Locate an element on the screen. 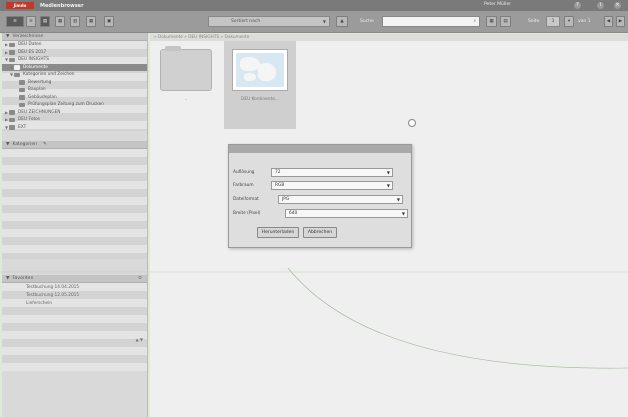 The width and height of the screenshot is (628, 417). map-thumbnail is located at coordinates (260, 70).